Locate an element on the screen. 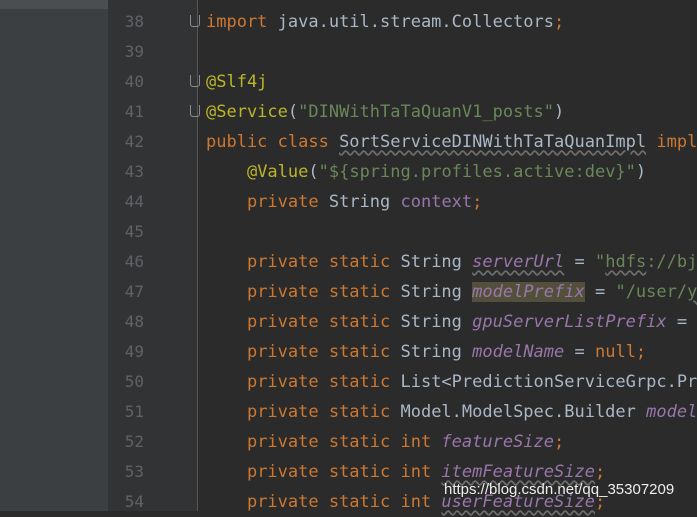  code-token: "/user/ is located at coordinates (651, 292).